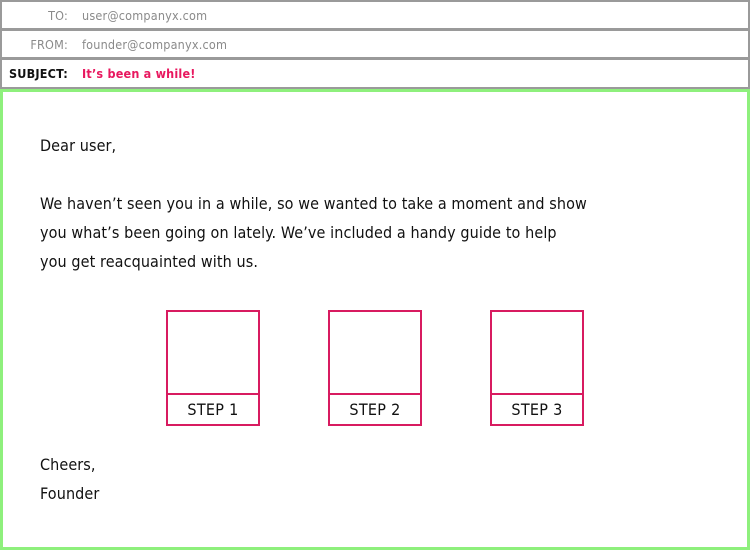  What do you see at coordinates (134, 73) in the screenshot?
I see `subject-value: It’s been a while!` at bounding box center [134, 73].